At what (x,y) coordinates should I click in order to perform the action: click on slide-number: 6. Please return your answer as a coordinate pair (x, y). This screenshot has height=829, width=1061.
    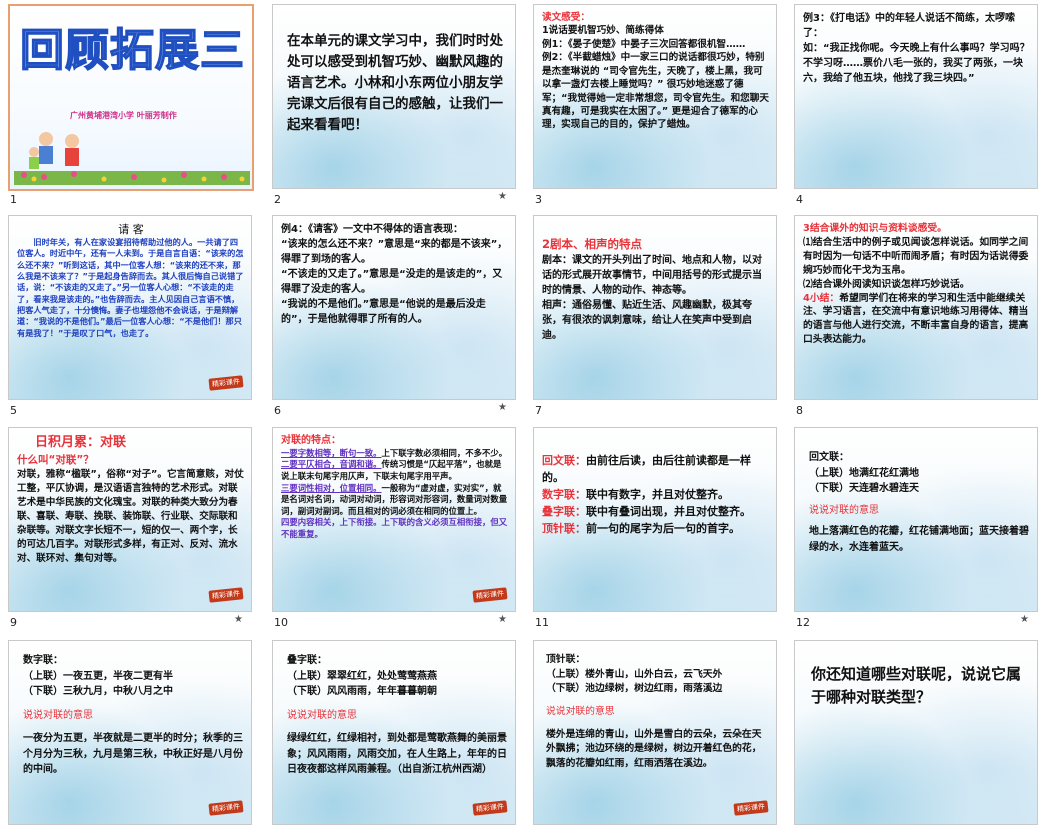
    Looking at the image, I should click on (277, 410).